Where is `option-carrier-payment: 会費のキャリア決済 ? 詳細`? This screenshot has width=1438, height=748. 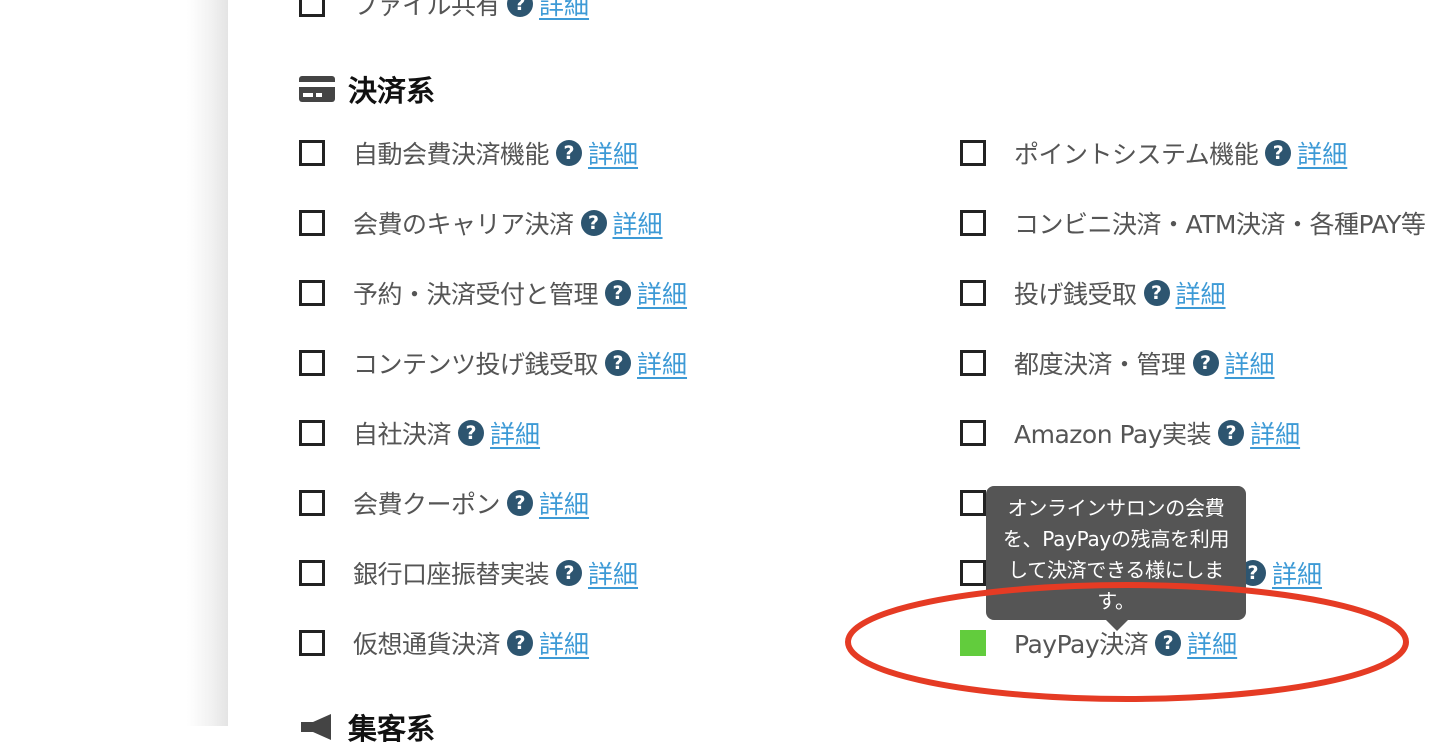
option-carrier-payment: 会費のキャリア決済 ? 詳細 is located at coordinates (481, 223).